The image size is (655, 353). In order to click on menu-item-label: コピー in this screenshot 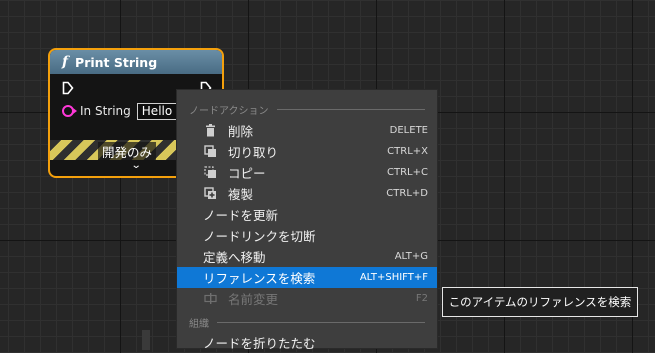, I will do `click(247, 173)`.